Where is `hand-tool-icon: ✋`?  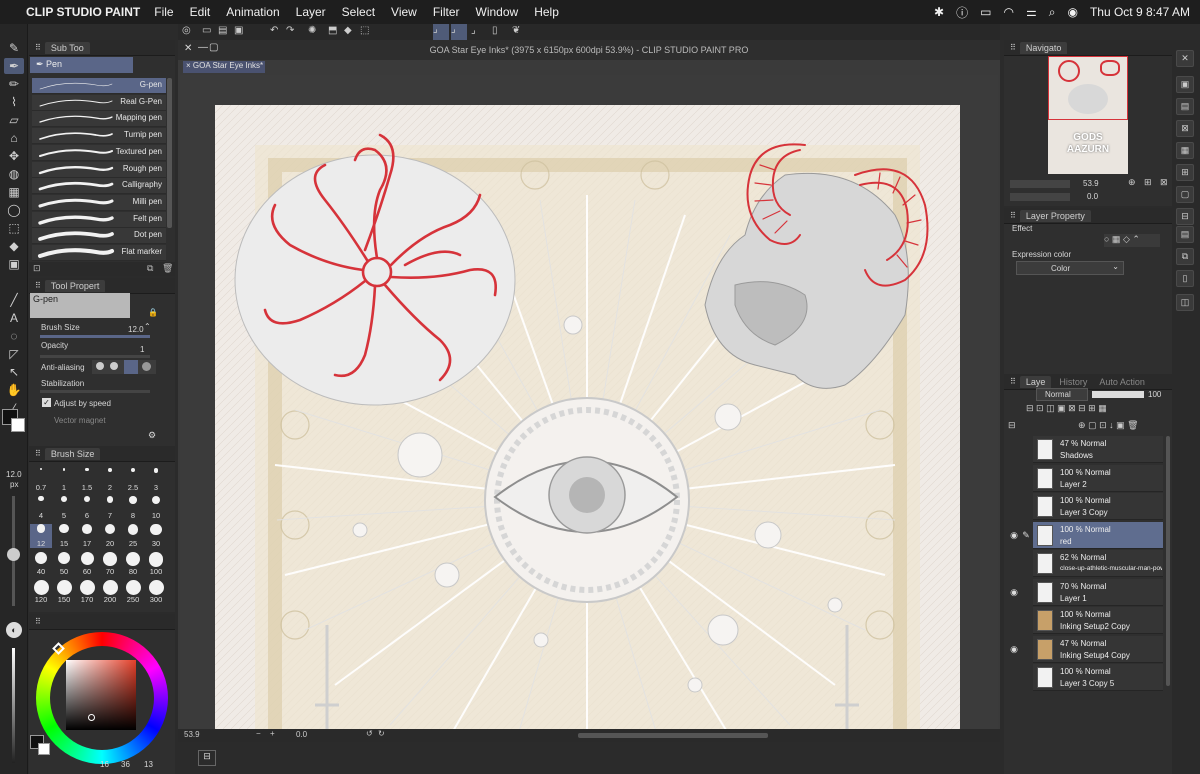 hand-tool-icon: ✋ is located at coordinates (14, 390).